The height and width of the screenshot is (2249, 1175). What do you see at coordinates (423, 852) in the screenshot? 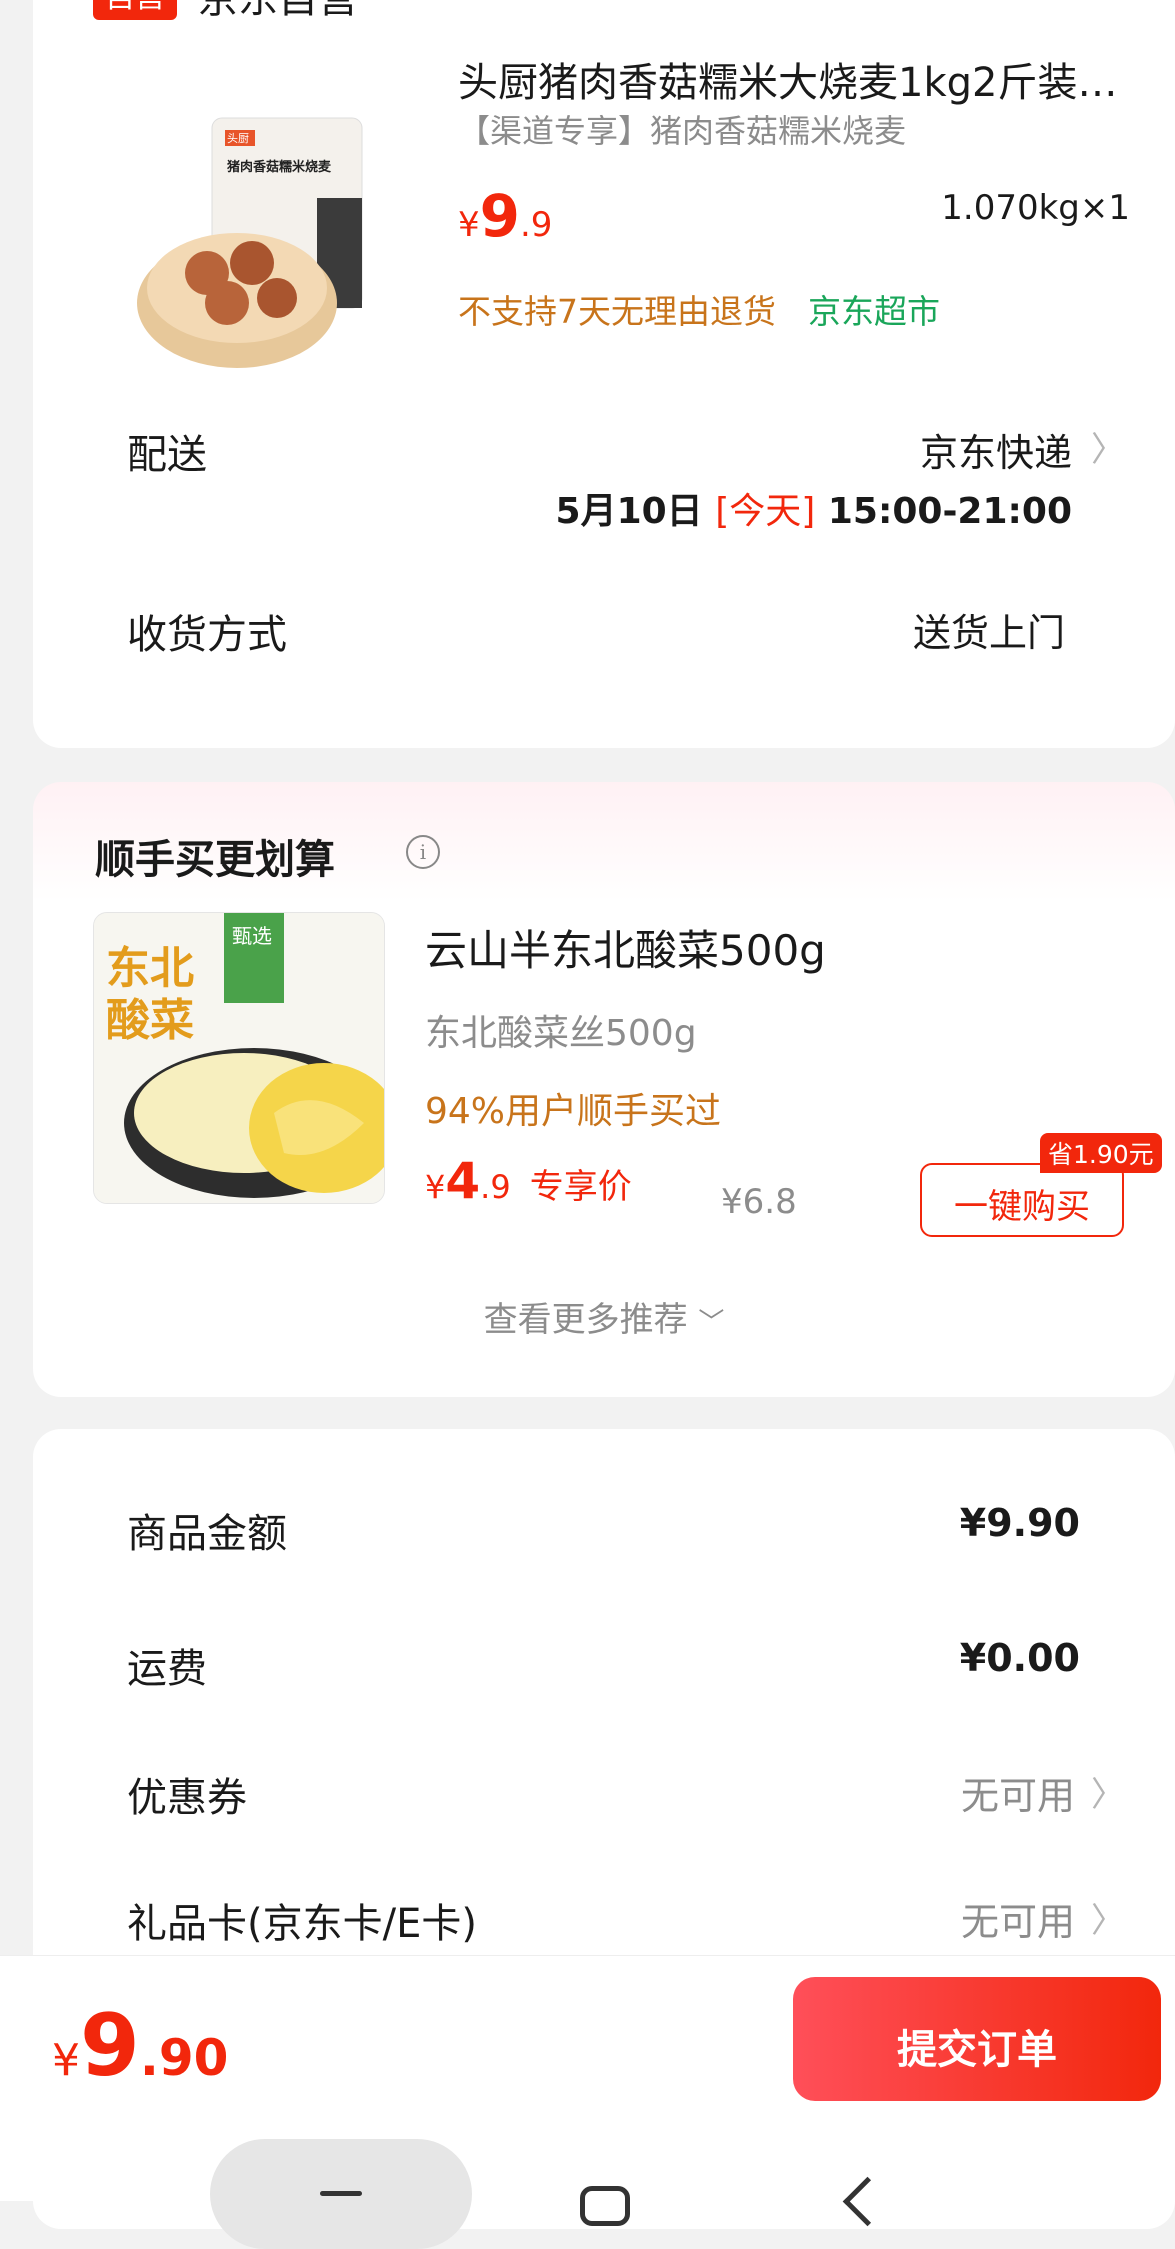
I see `info-icon: i` at bounding box center [423, 852].